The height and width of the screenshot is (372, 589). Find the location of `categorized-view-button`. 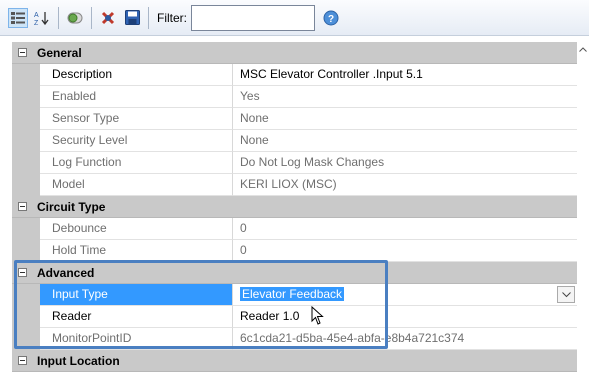

categorized-view-button is located at coordinates (18, 17).